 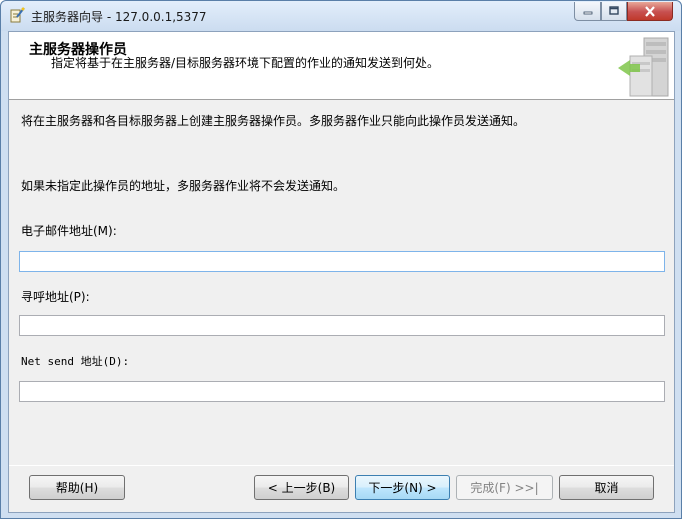 What do you see at coordinates (644, 67) in the screenshot?
I see `server-icon` at bounding box center [644, 67].